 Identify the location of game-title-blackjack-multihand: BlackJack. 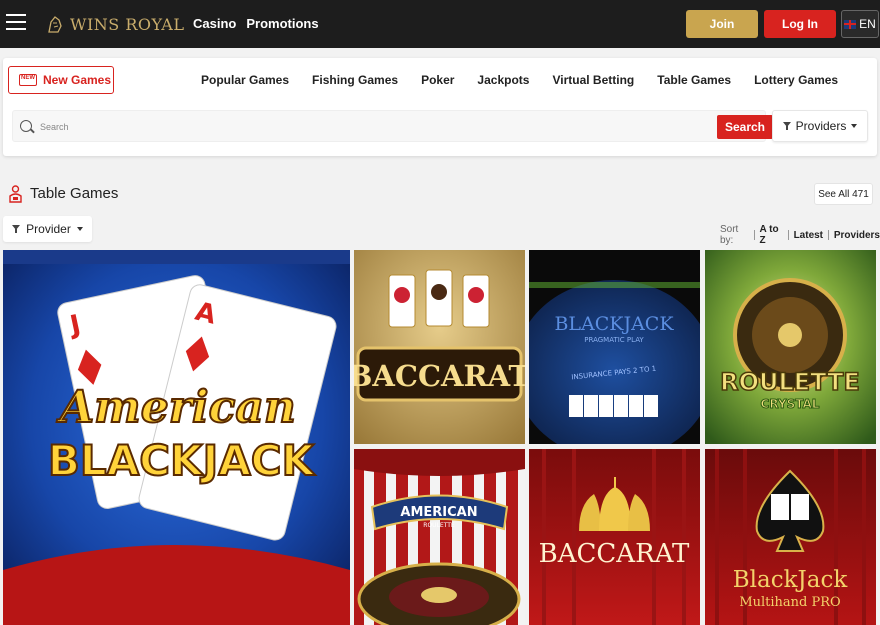
(791, 580).